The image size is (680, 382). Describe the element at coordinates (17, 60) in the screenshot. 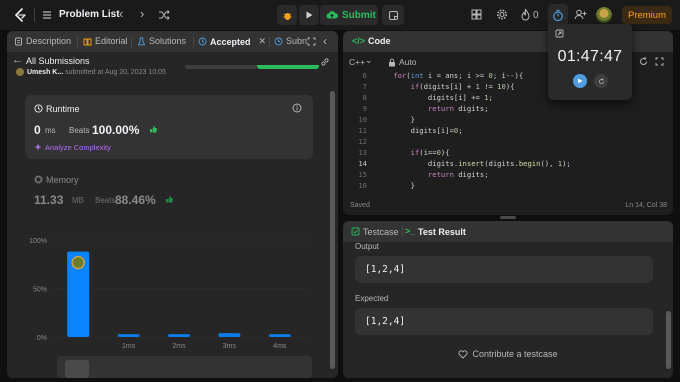

I see `back-arrow-icon: ←` at that location.